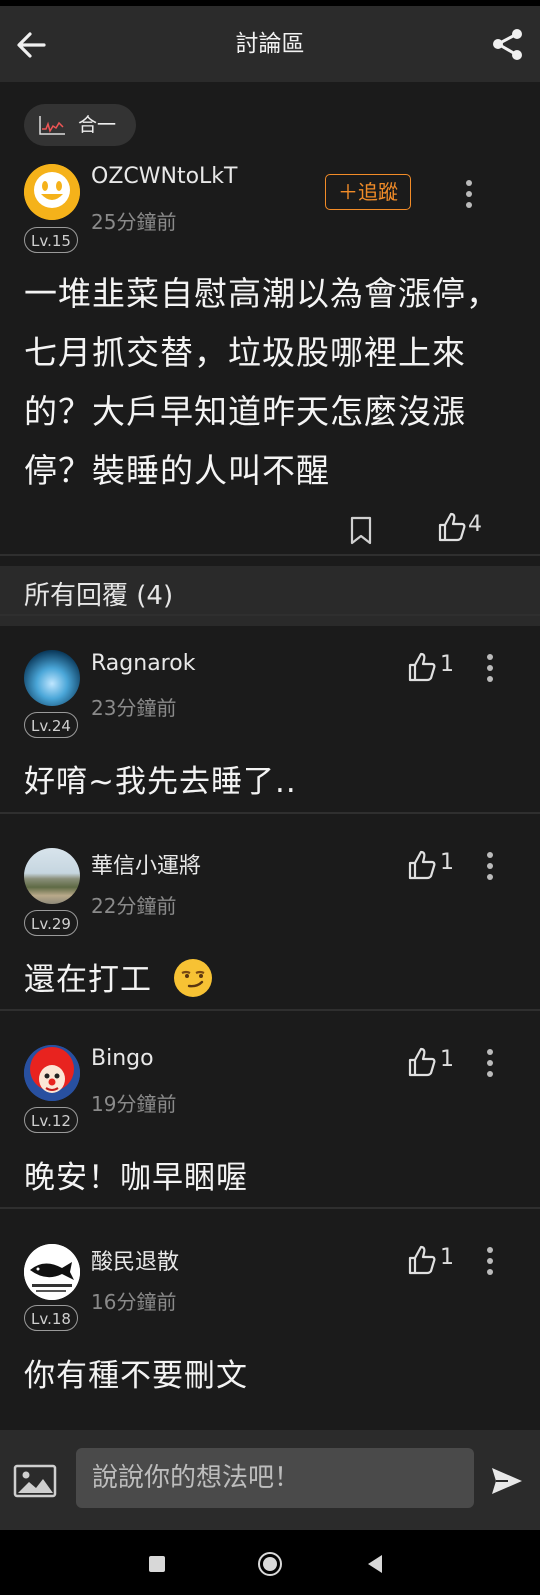 This screenshot has width=540, height=1595. I want to click on level-badge: Lv.29, so click(51, 923).